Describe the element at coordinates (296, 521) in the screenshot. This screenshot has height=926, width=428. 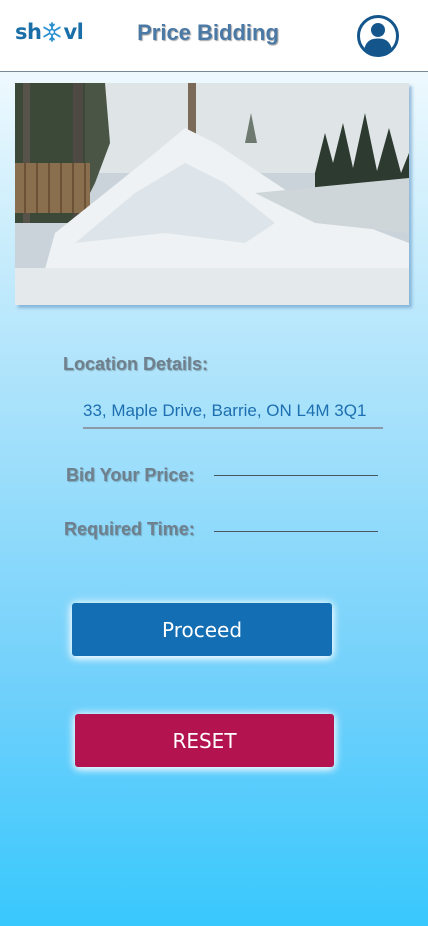
I see `required-time-field` at that location.